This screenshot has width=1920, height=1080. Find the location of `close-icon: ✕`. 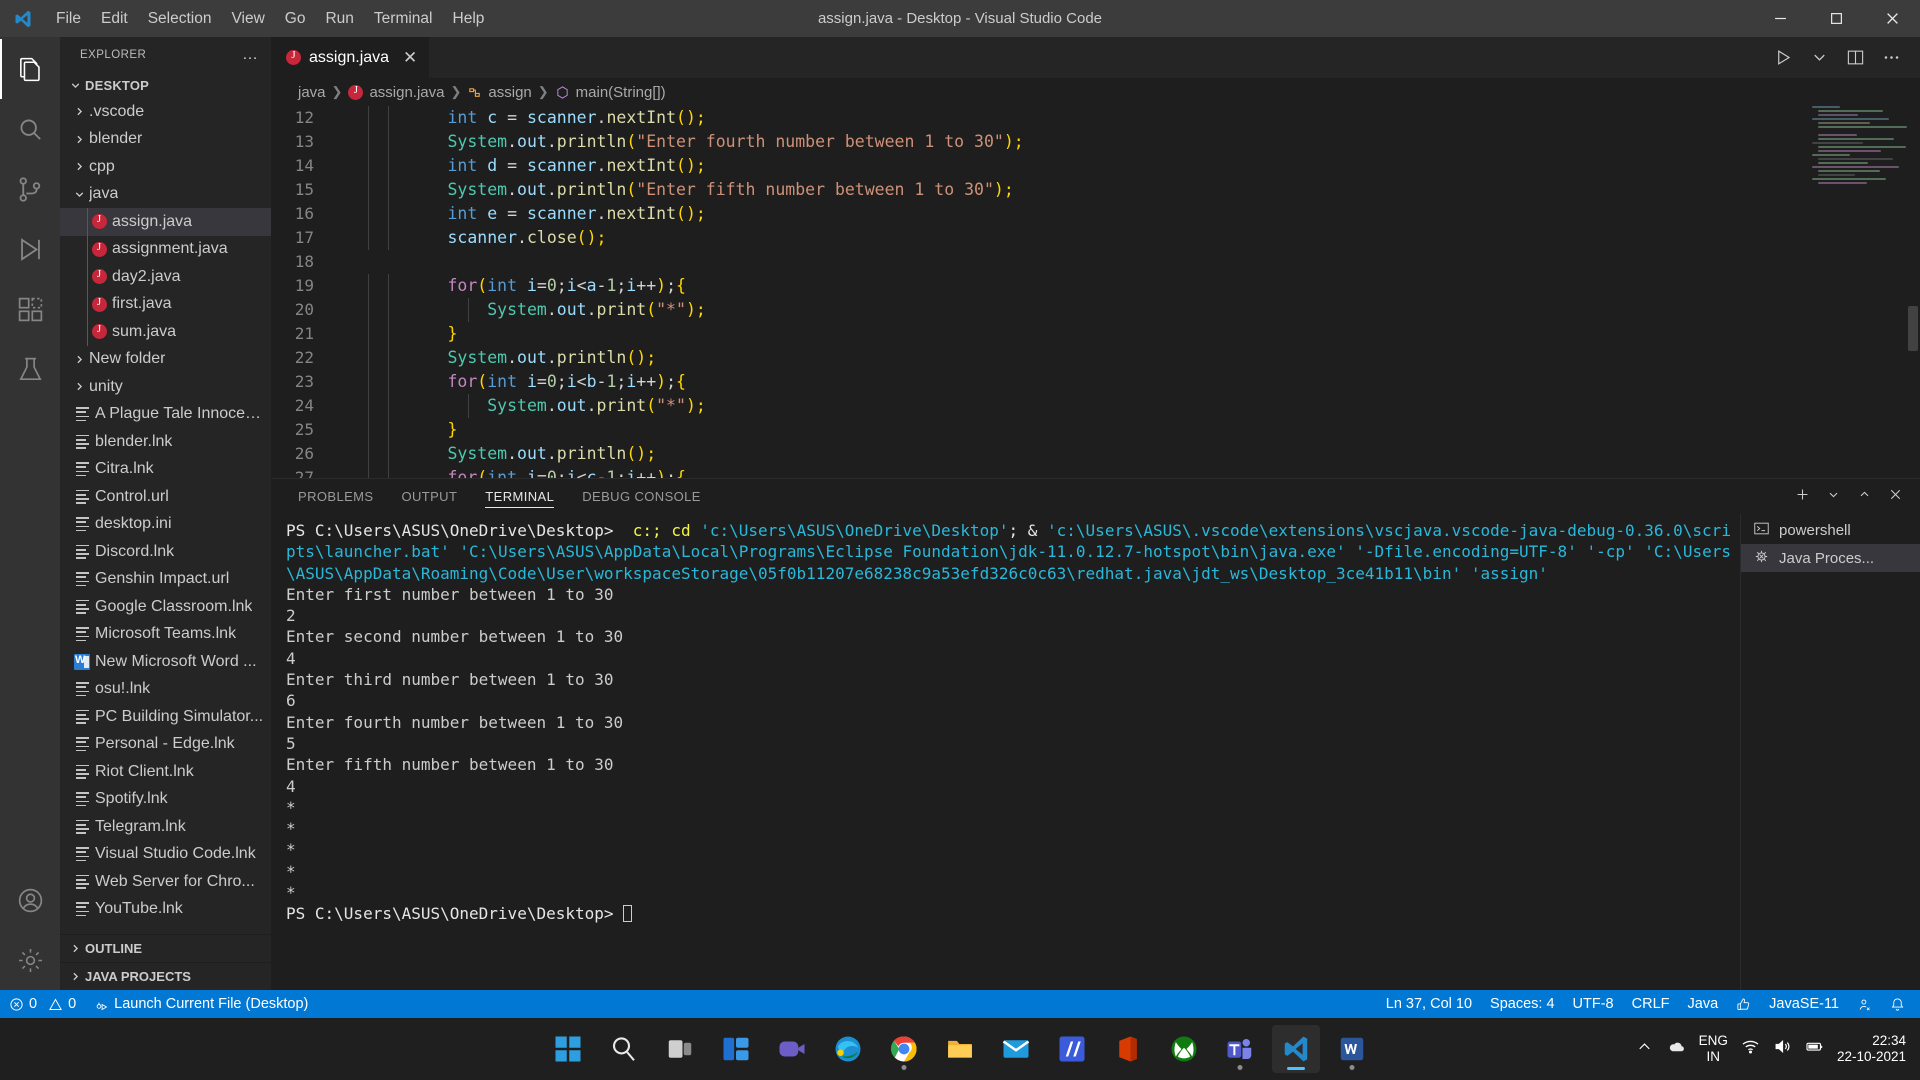

close-icon: ✕ is located at coordinates (410, 57).